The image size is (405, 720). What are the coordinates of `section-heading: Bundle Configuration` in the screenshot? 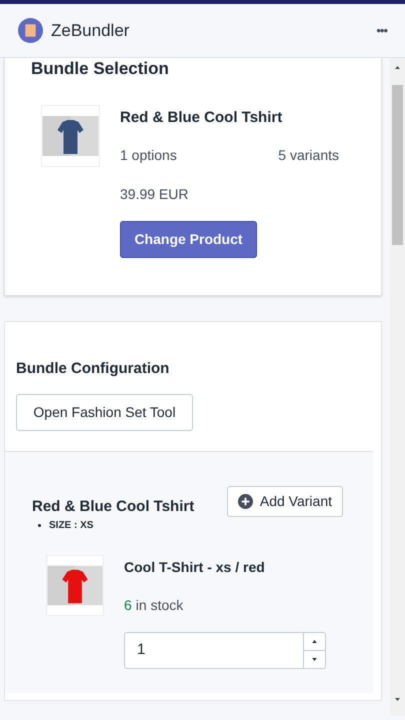 It's located at (93, 369).